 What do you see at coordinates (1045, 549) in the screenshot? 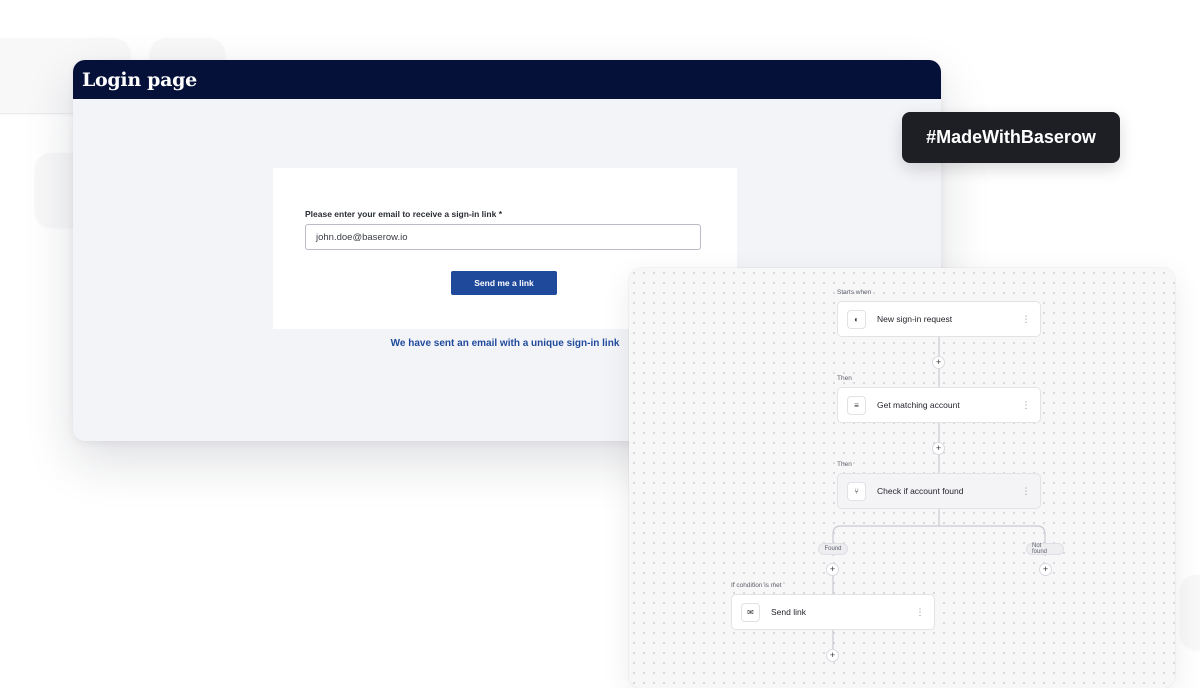
I see `branch-not-found-pill: Not found` at bounding box center [1045, 549].